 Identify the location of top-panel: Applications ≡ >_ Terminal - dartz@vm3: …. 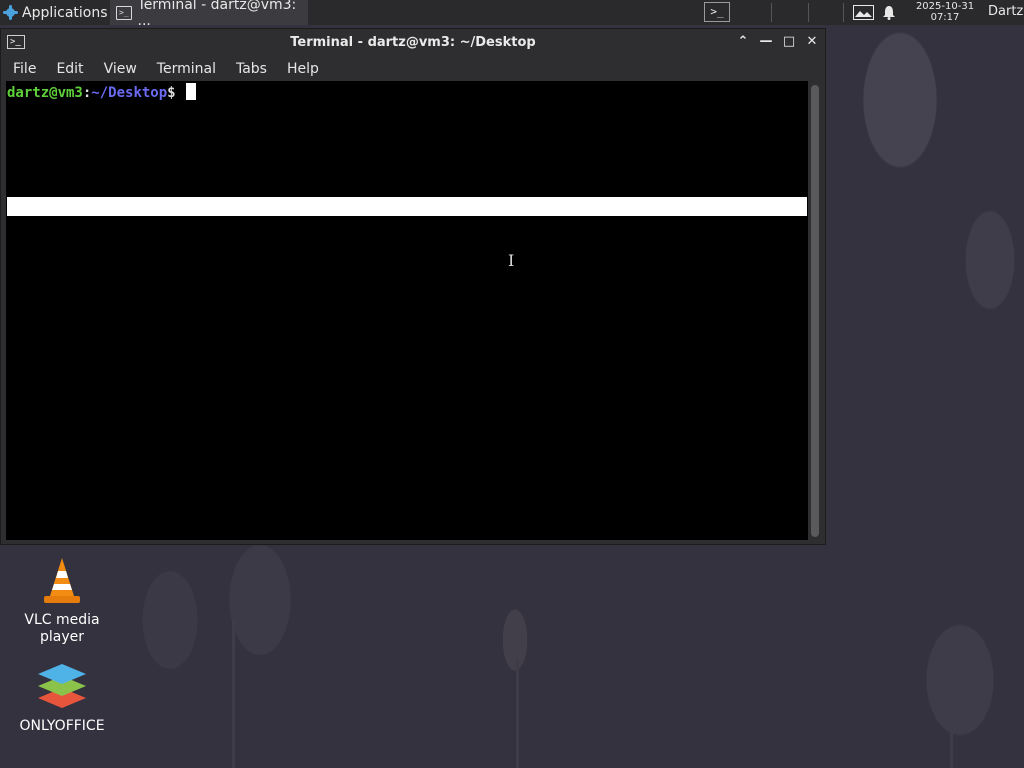
(512, 14).